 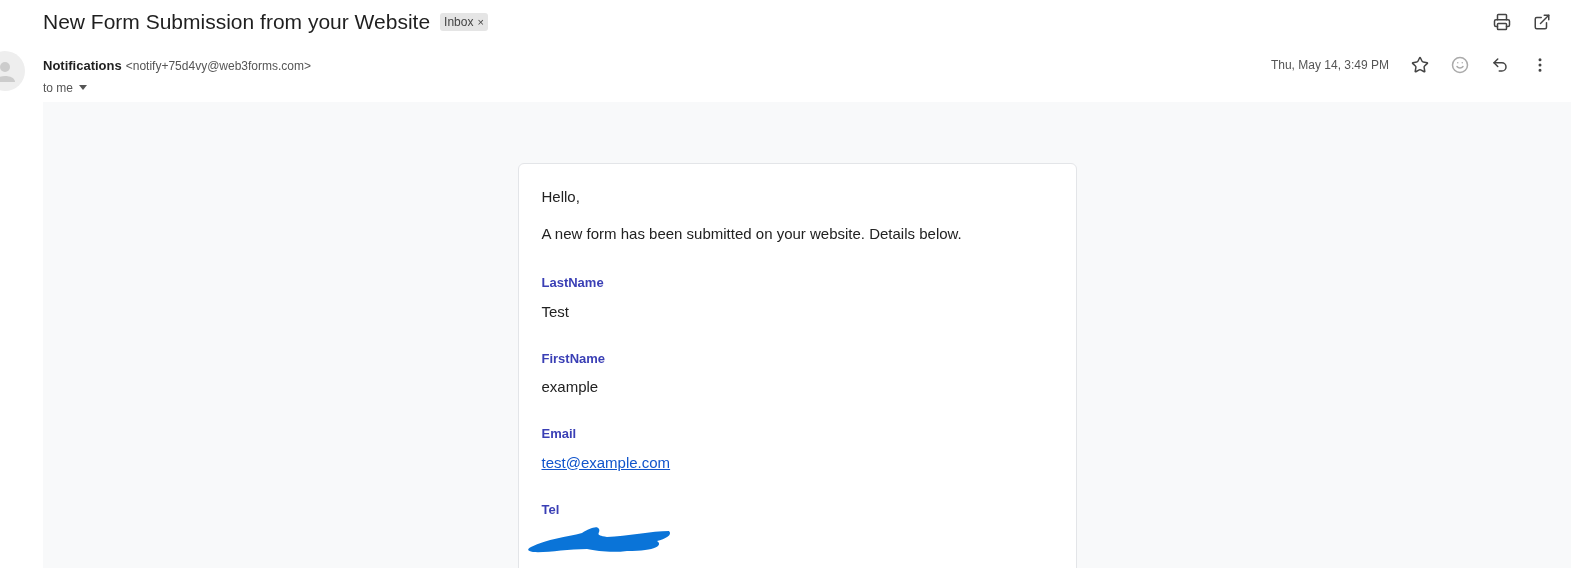 What do you see at coordinates (459, 22) in the screenshot?
I see `chip-label: Inbox` at bounding box center [459, 22].